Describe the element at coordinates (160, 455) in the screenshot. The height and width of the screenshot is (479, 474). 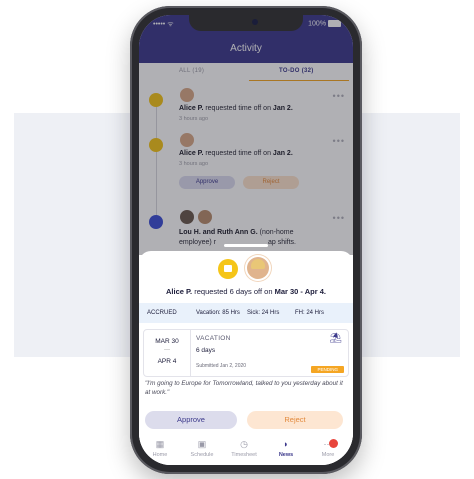
I see `nav-label: Home` at that location.